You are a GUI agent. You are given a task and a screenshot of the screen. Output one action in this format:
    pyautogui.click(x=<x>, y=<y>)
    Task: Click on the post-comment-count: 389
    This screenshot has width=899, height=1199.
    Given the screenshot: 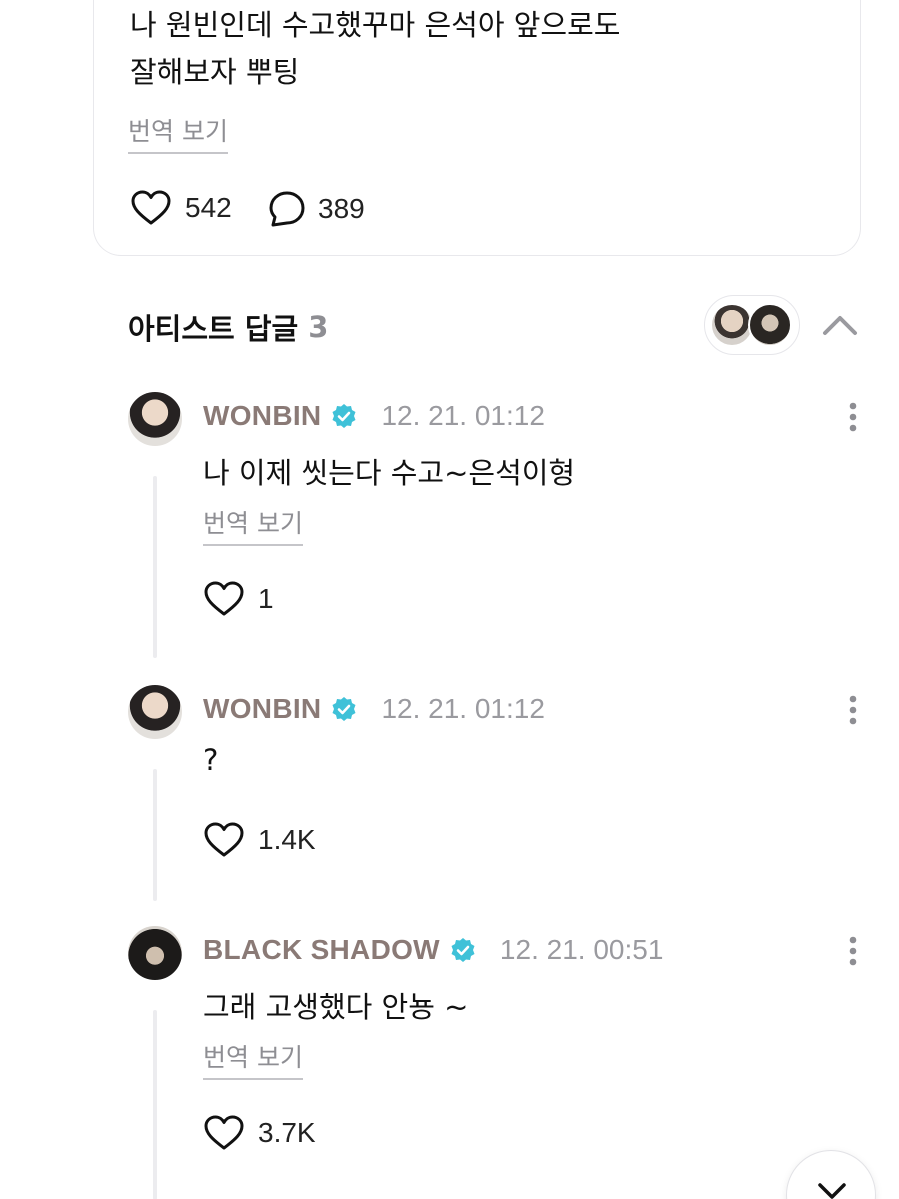 What is the action you would take?
    pyautogui.click(x=341, y=208)
    